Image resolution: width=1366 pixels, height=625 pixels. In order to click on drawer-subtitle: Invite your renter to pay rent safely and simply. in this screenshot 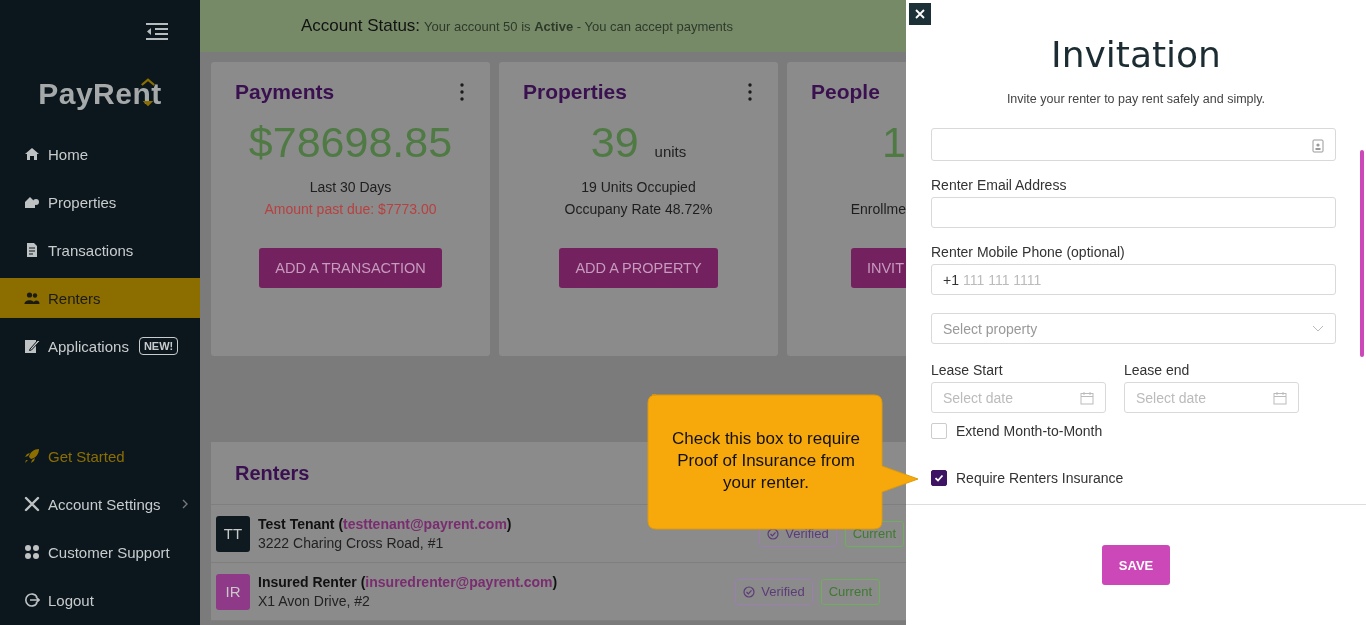, I will do `click(1136, 99)`.